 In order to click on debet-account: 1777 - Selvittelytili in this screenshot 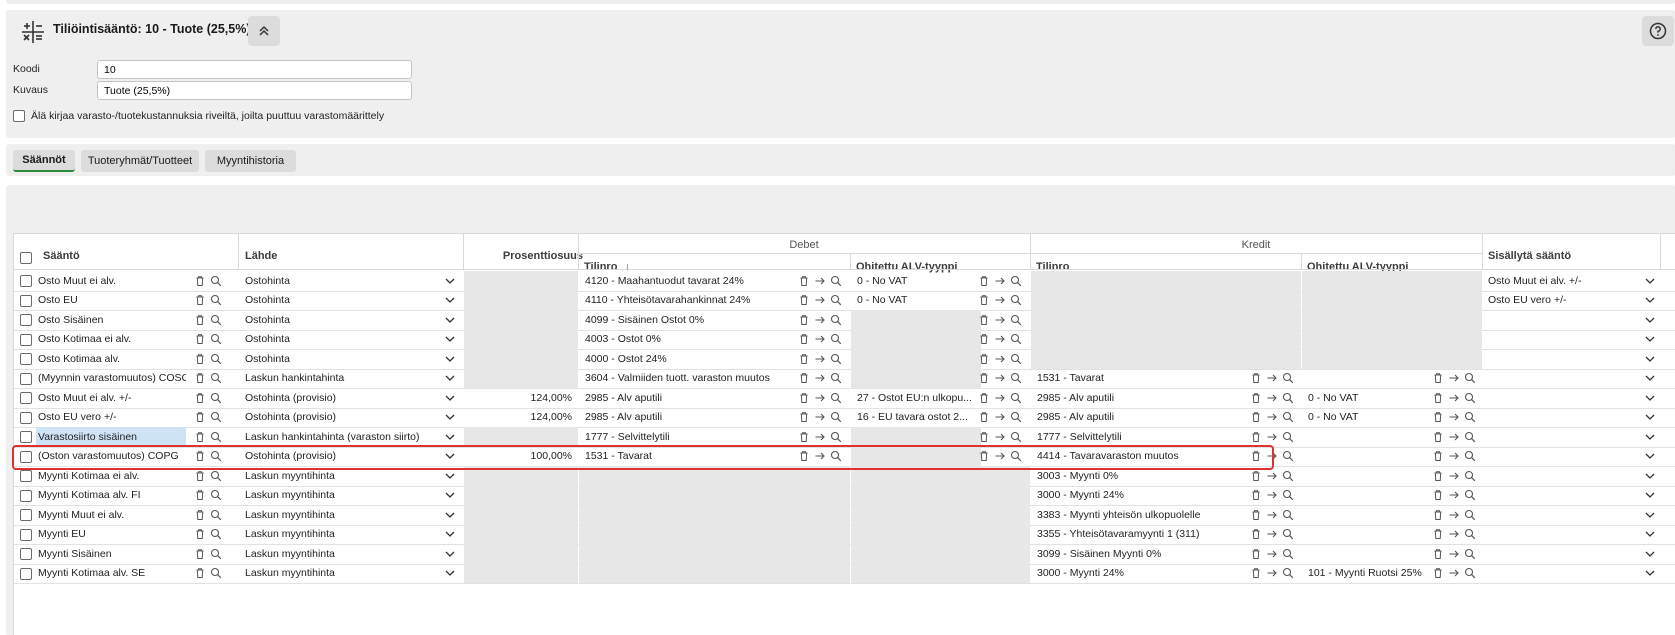, I will do `click(679, 437)`.